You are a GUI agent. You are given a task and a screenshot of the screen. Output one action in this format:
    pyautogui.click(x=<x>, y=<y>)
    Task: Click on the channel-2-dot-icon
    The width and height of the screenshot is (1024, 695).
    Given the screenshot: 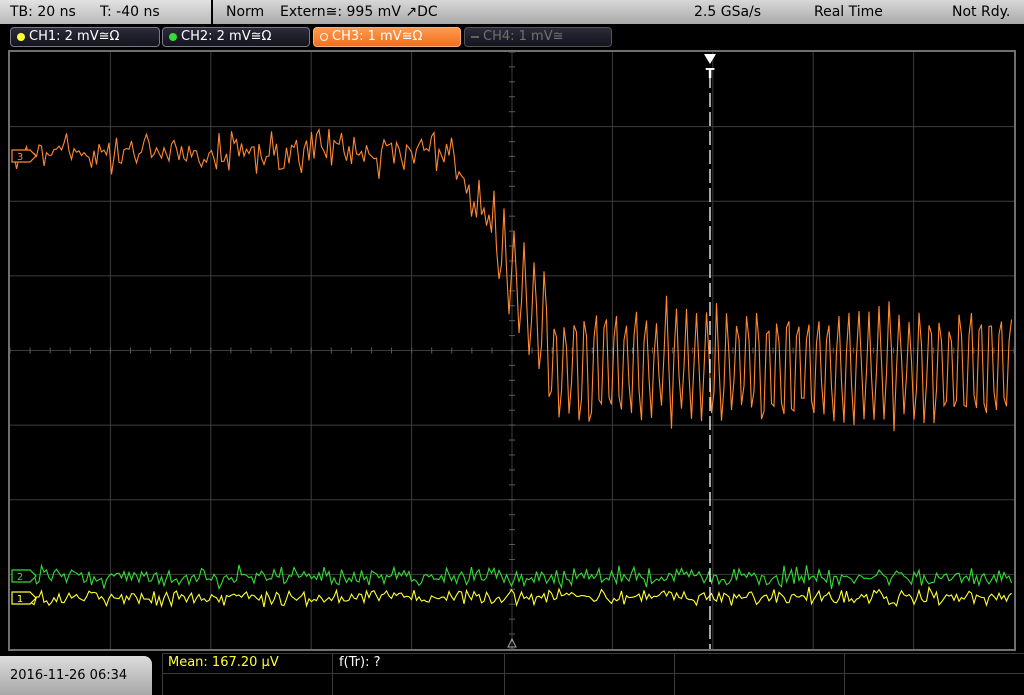 What is the action you would take?
    pyautogui.click(x=173, y=37)
    